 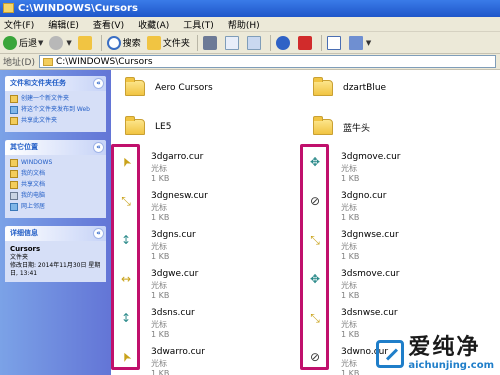 I want to click on copy-button, so click(x=232, y=42).